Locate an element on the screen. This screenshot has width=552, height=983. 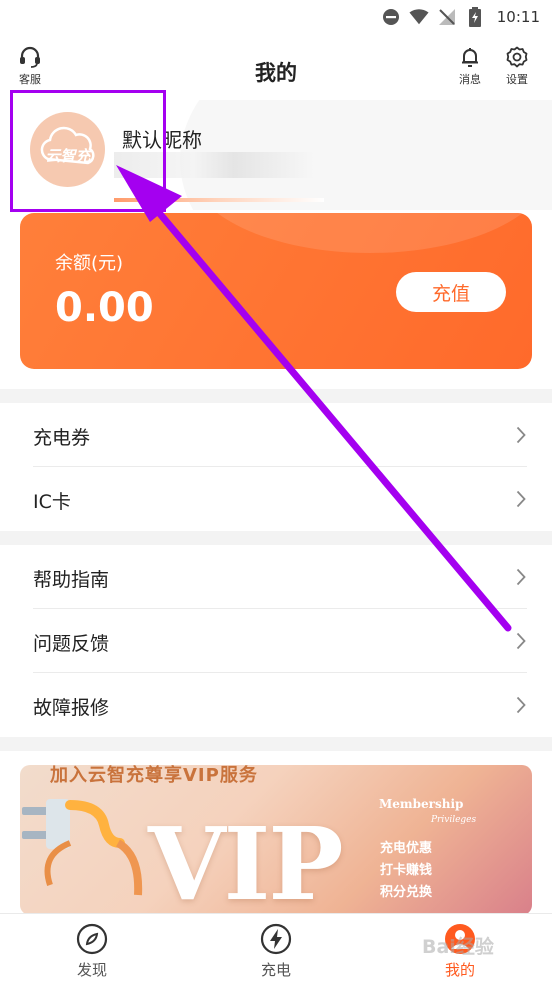
vip-perk: 打卡赚钱 is located at coordinates (406, 870).